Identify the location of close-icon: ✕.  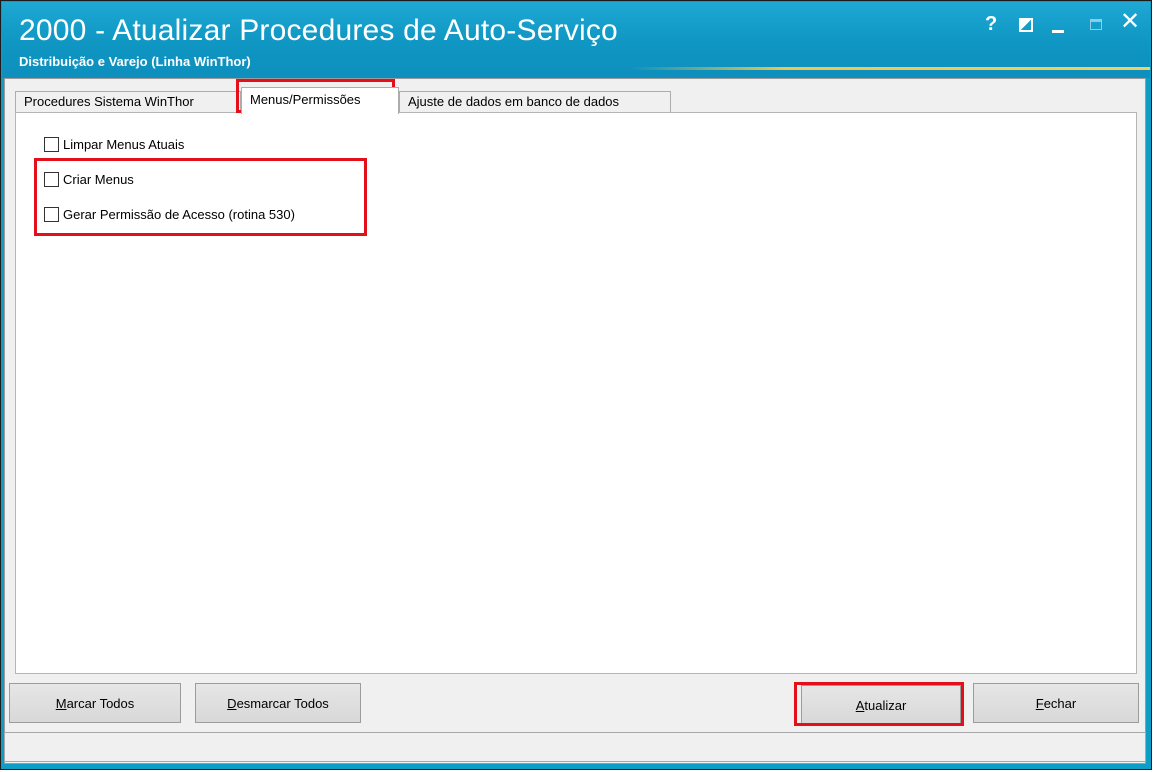
(1130, 22).